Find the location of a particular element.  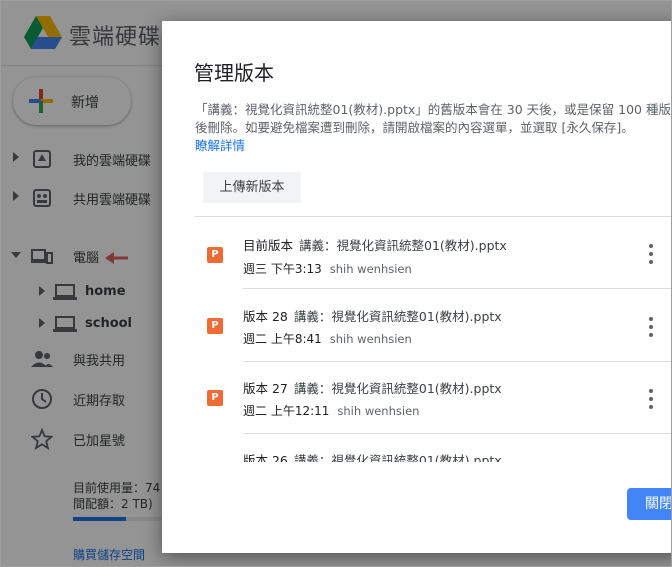

version-title: 版本 26 講義：視覺化資訊統整01(教材).pptx is located at coordinates (372, 456).